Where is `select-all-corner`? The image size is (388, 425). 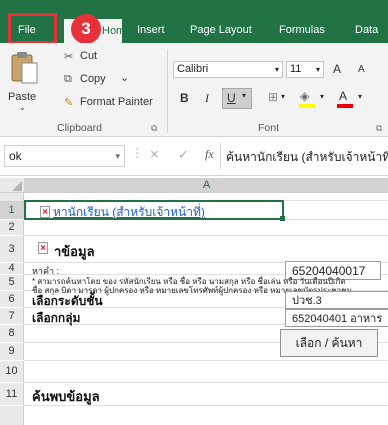 select-all-corner is located at coordinates (12, 185).